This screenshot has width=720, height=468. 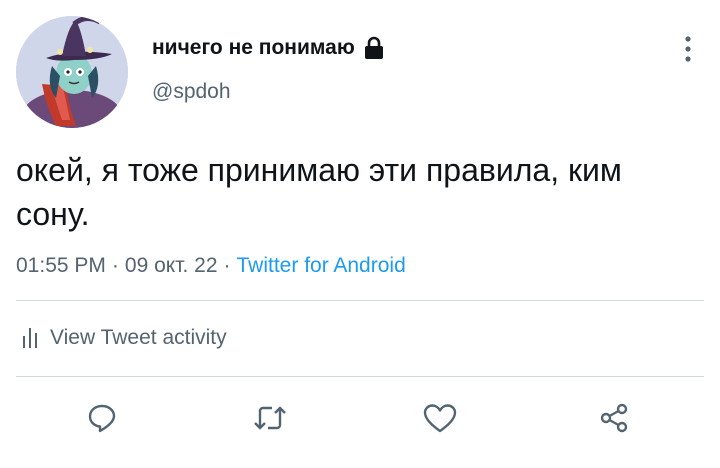 I want to click on action-bar, so click(x=360, y=418).